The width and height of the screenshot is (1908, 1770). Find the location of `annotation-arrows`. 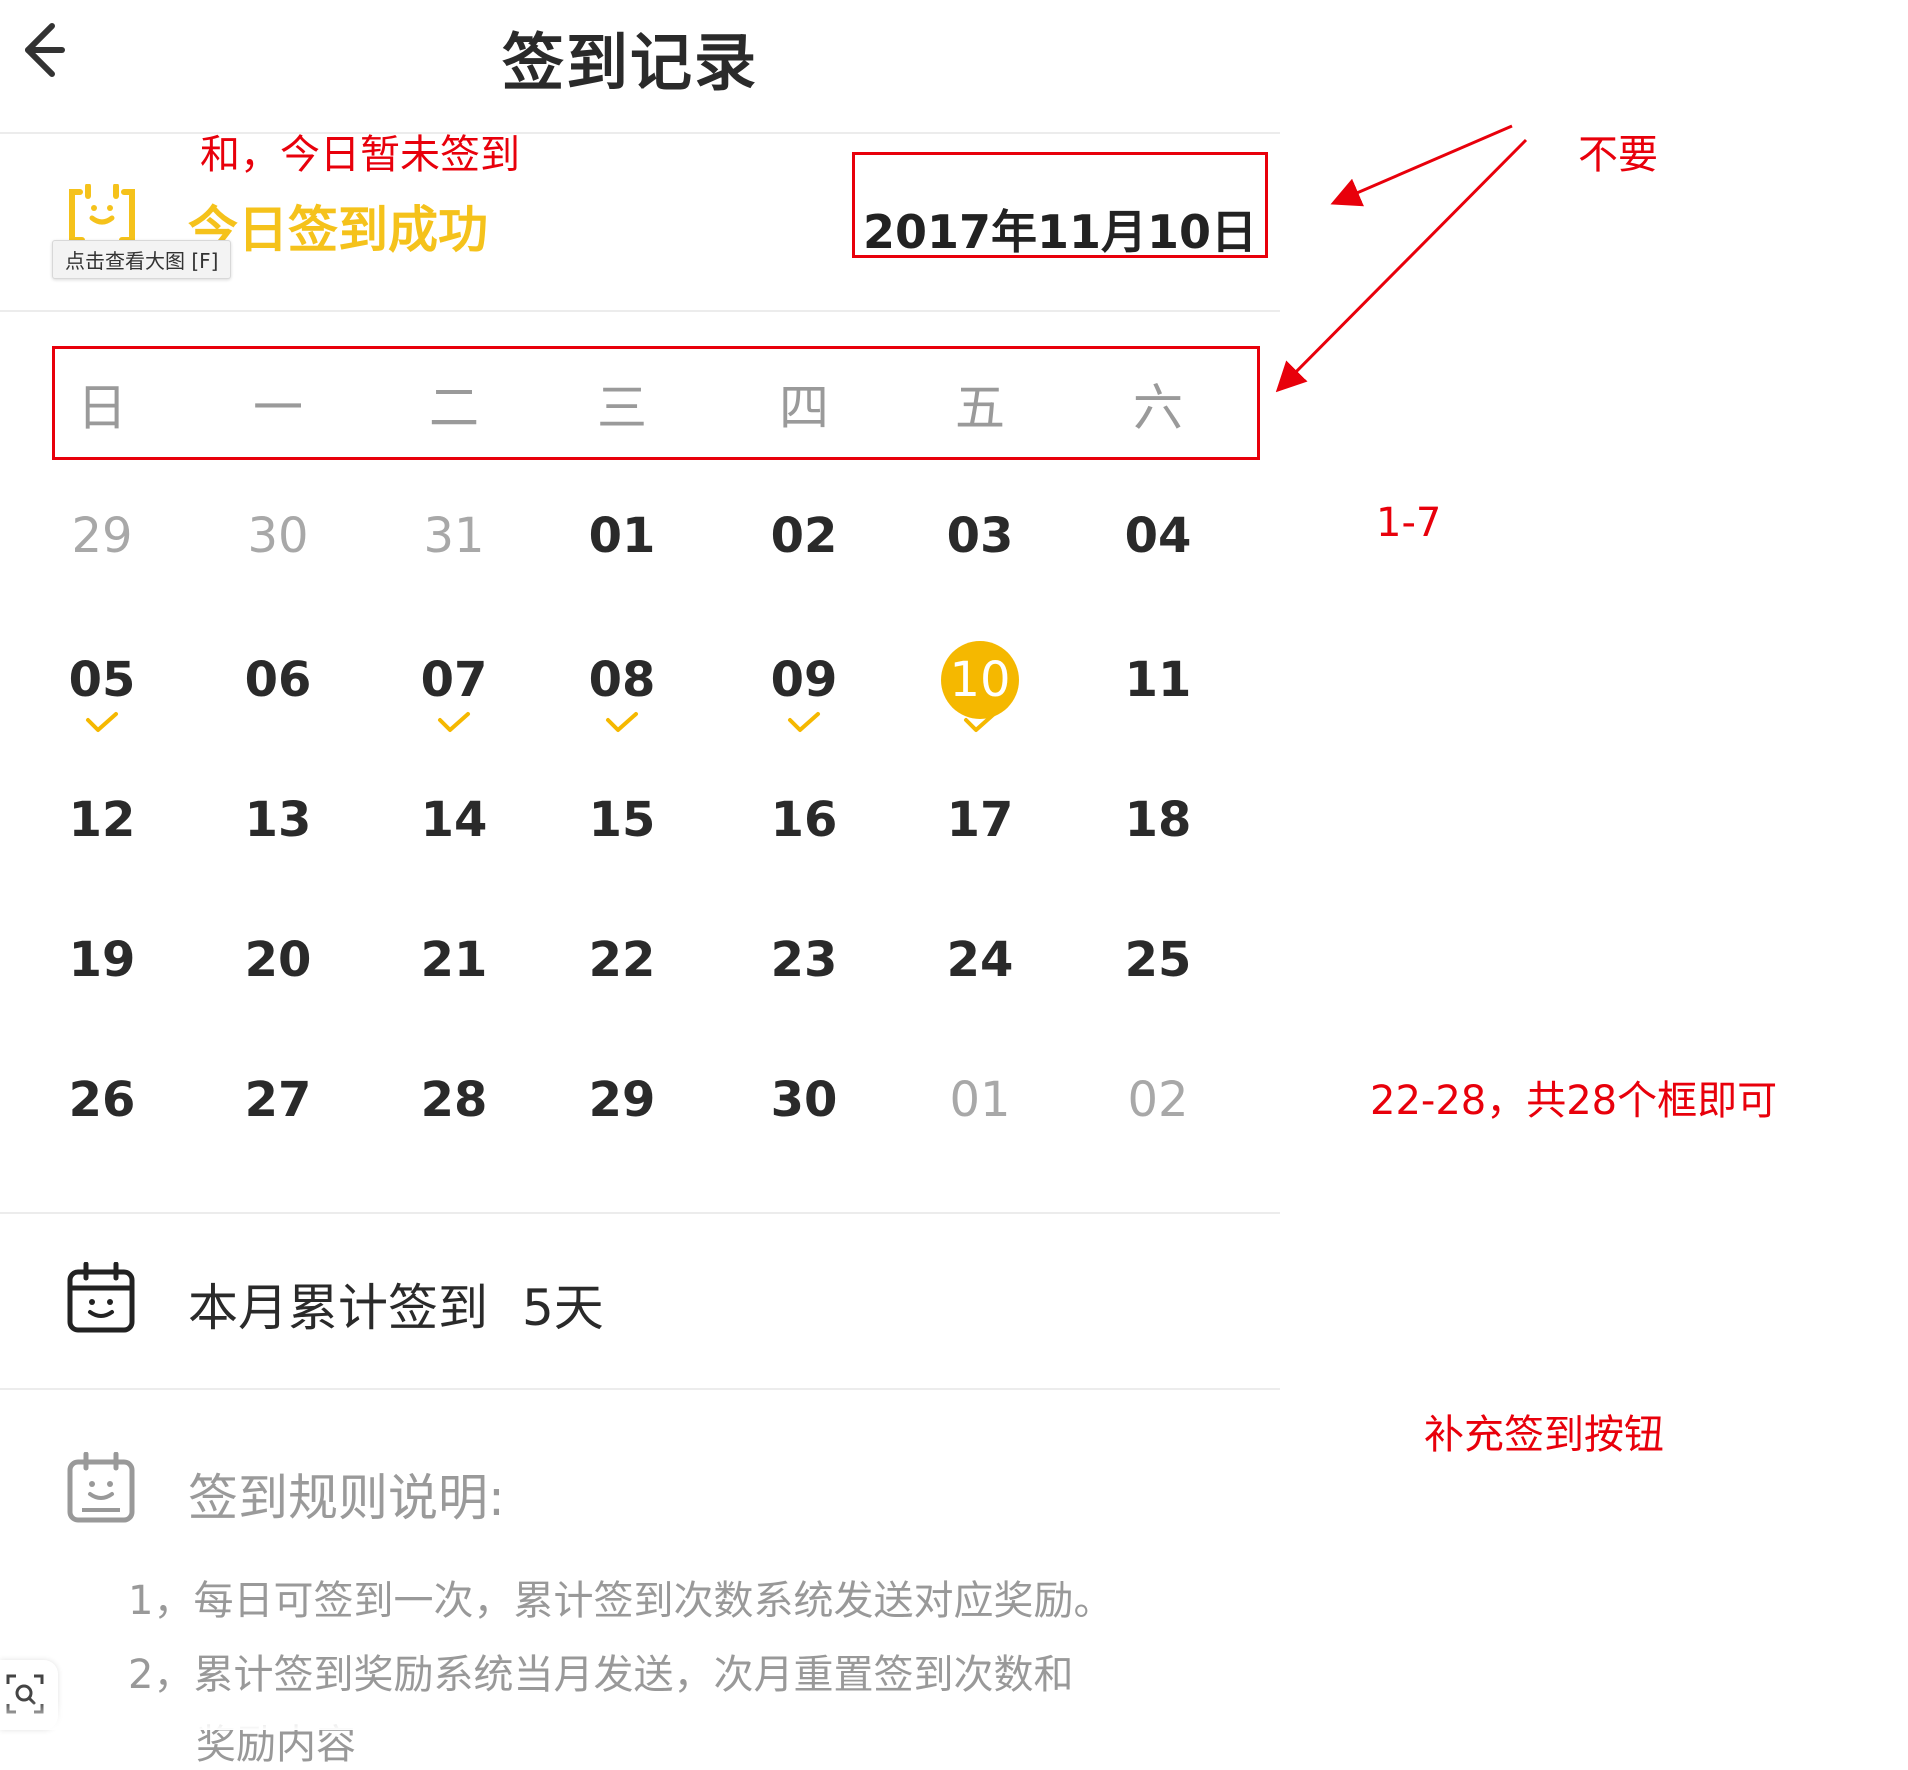

annotation-arrows is located at coordinates (1401, 258).